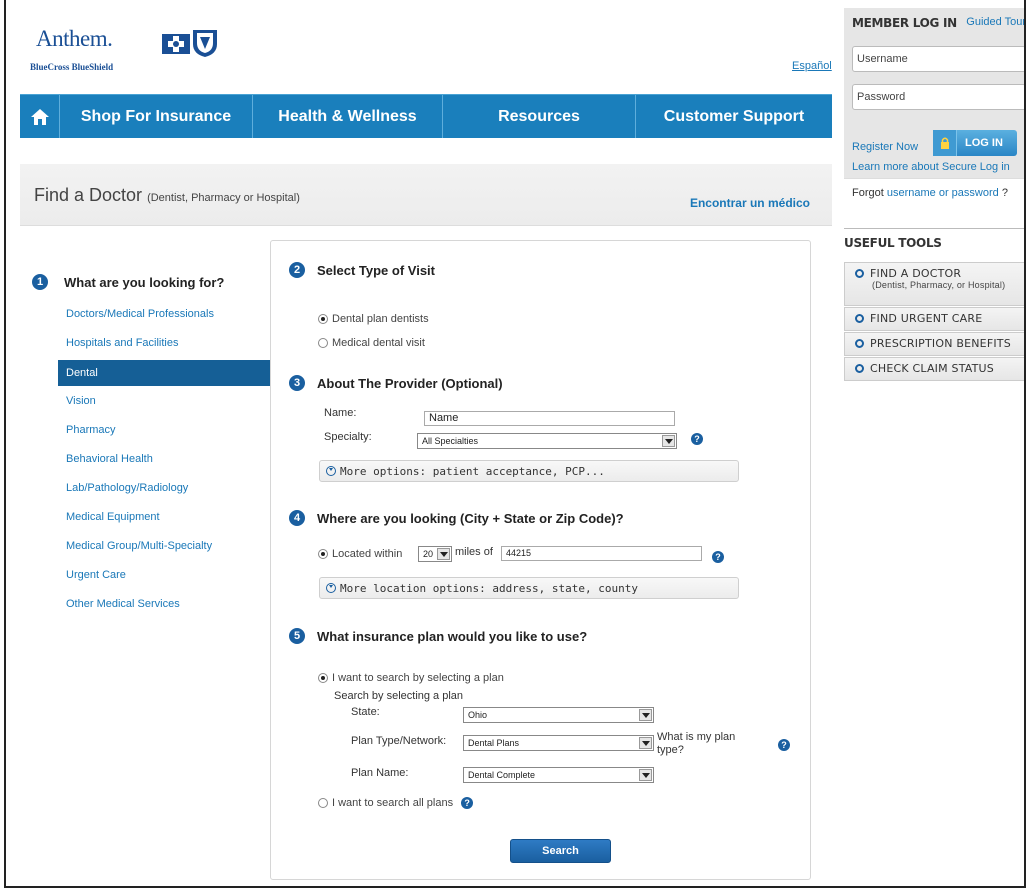  What do you see at coordinates (174, 606) in the screenshot?
I see `category-other: Other Medical Services` at bounding box center [174, 606].